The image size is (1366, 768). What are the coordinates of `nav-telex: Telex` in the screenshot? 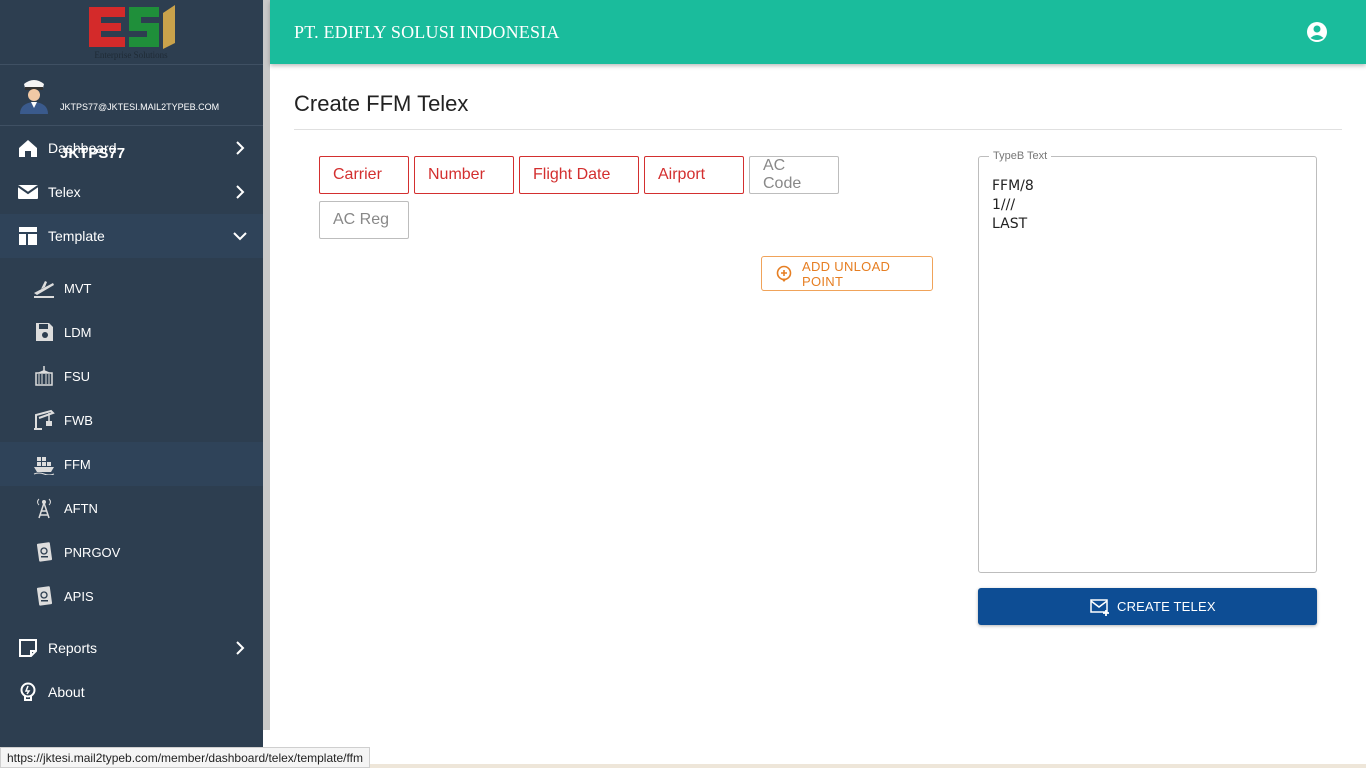 It's located at (131, 192).